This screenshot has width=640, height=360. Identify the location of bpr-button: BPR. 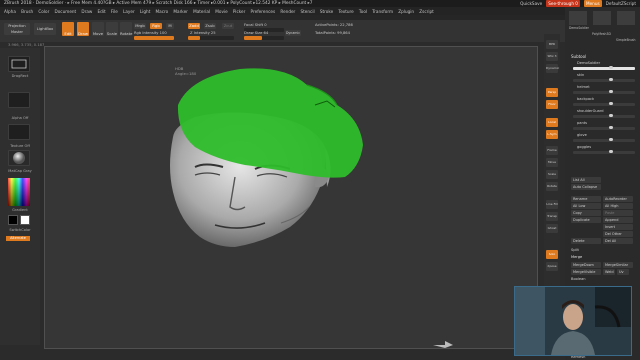
(552, 44).